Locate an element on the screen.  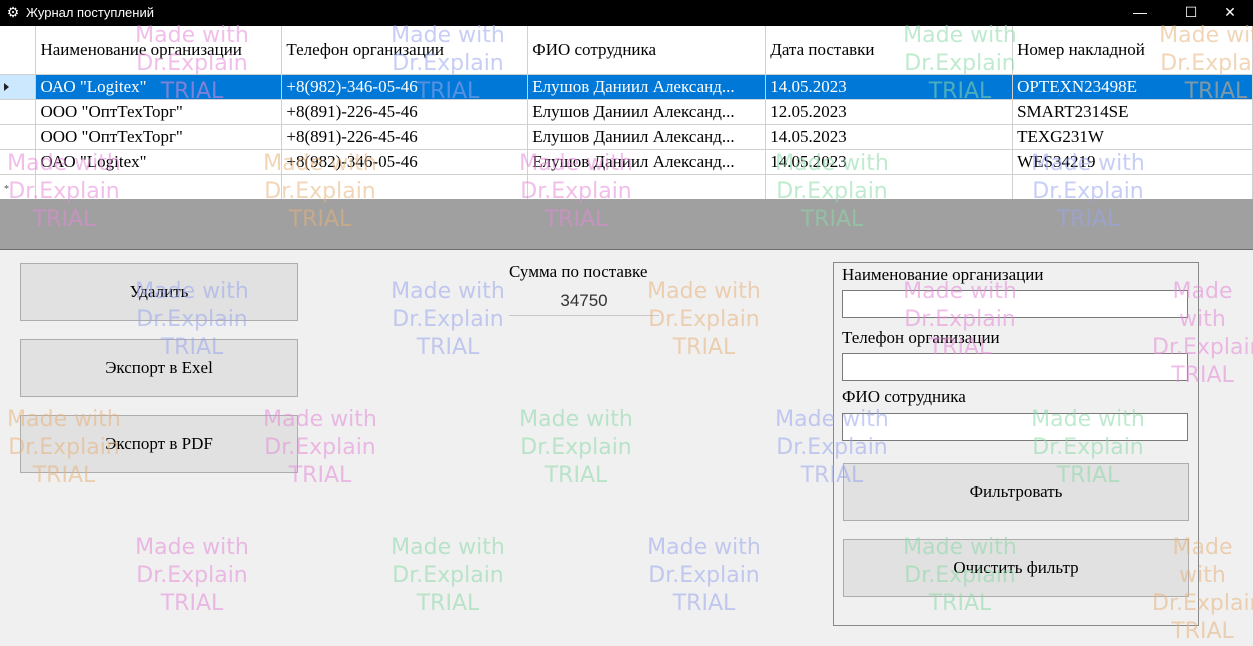
title-bar: ⚙ Журнал поступлений — ☐ ✕ is located at coordinates (626, 13).